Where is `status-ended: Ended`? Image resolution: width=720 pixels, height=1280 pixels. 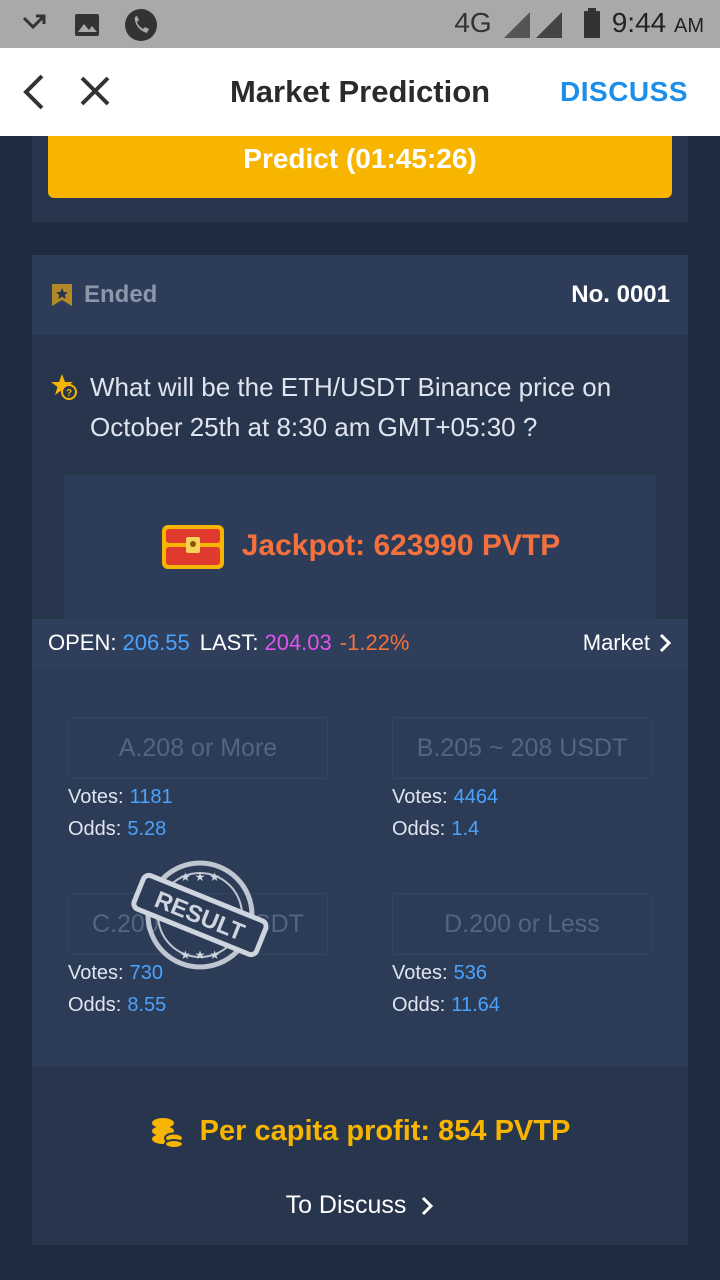 status-ended: Ended is located at coordinates (103, 295).